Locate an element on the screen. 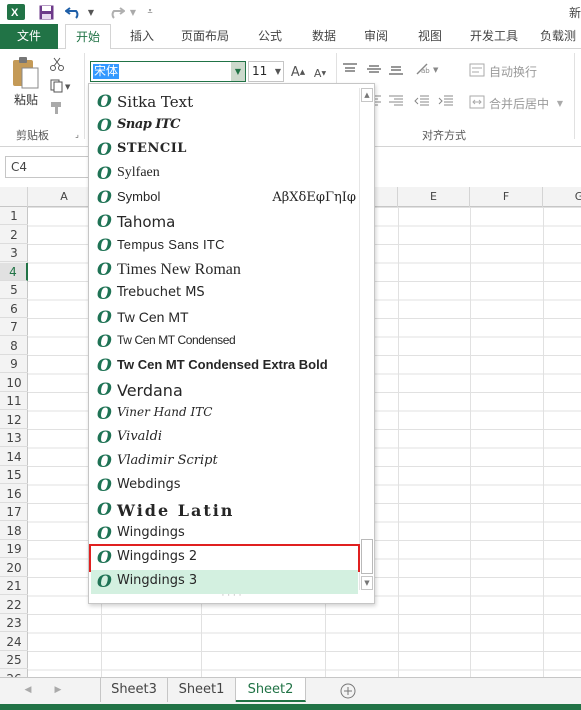  column-header-g: G is located at coordinates (562, 197).